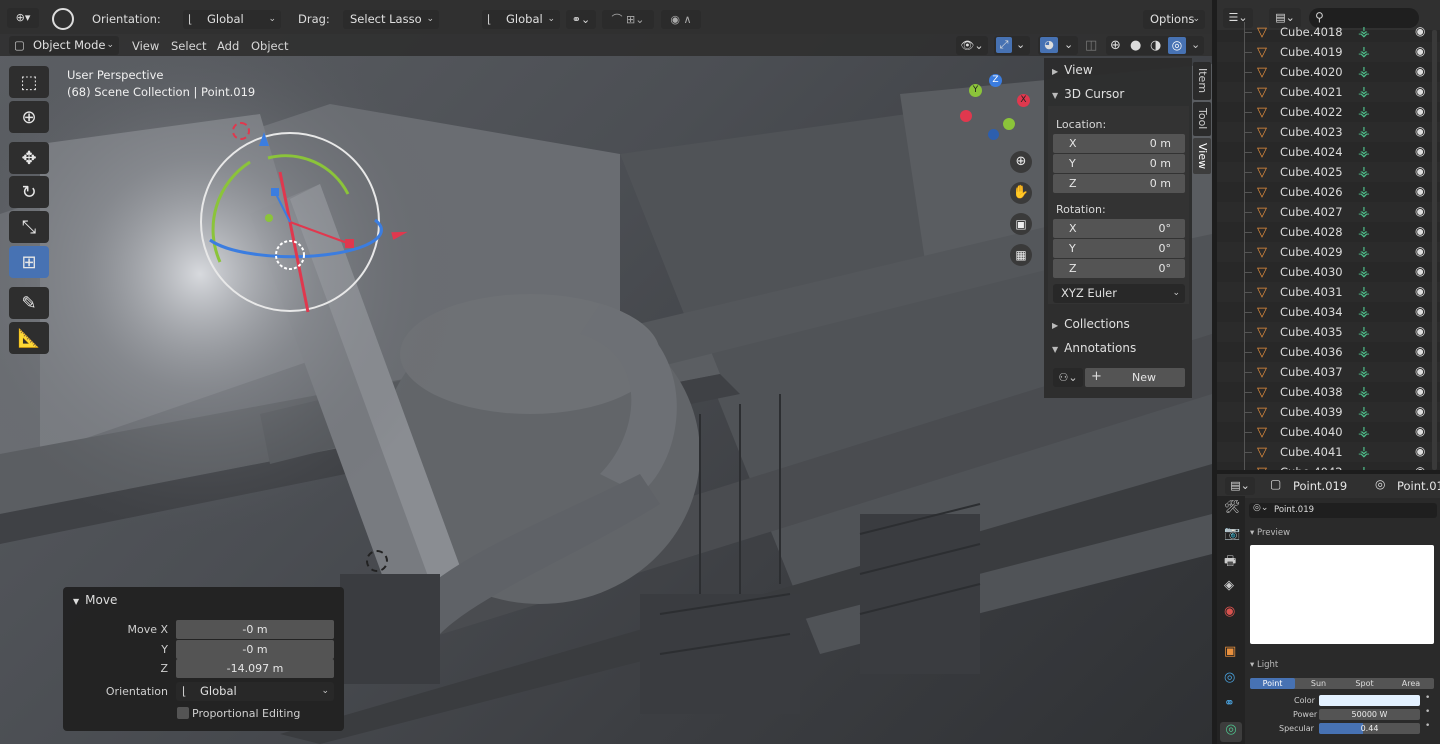 The width and height of the screenshot is (1440, 744). I want to click on move-tool-icon: ✥, so click(29, 158).